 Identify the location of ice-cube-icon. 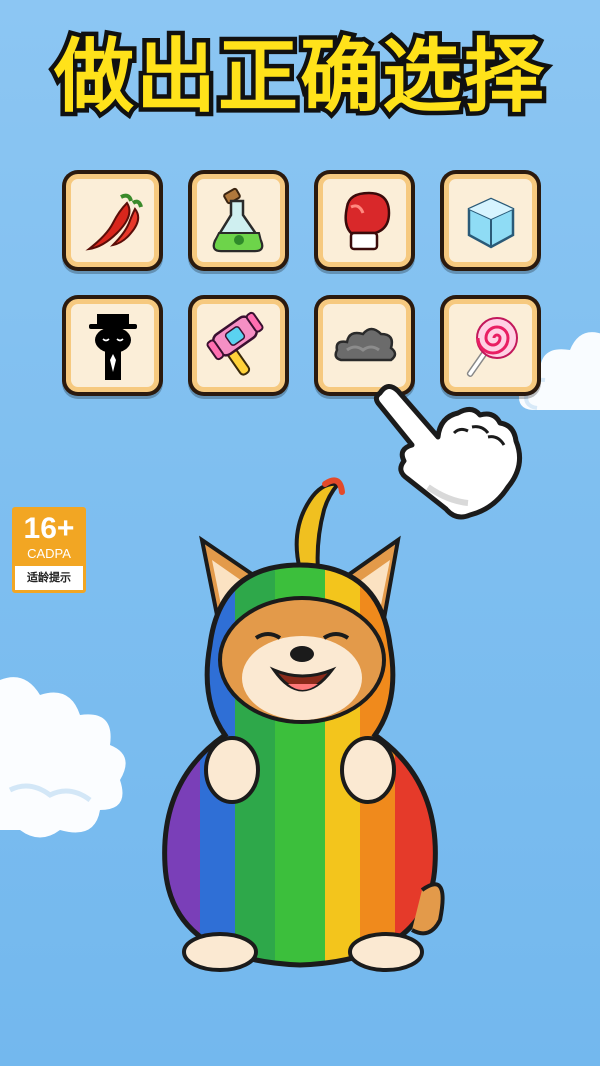
(490, 222).